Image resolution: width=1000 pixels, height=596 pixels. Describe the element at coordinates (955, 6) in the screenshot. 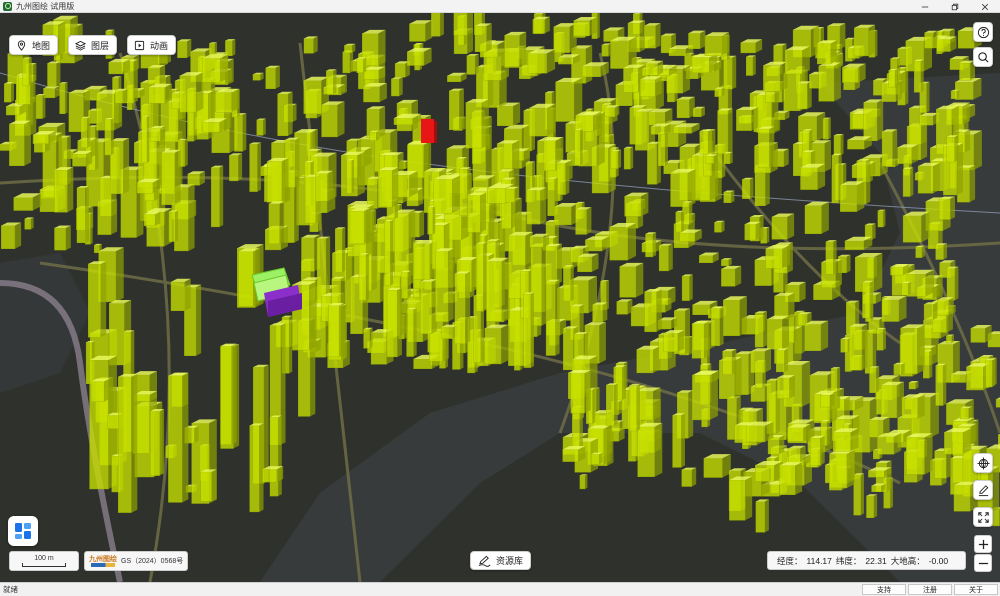

I see `restore-button` at that location.